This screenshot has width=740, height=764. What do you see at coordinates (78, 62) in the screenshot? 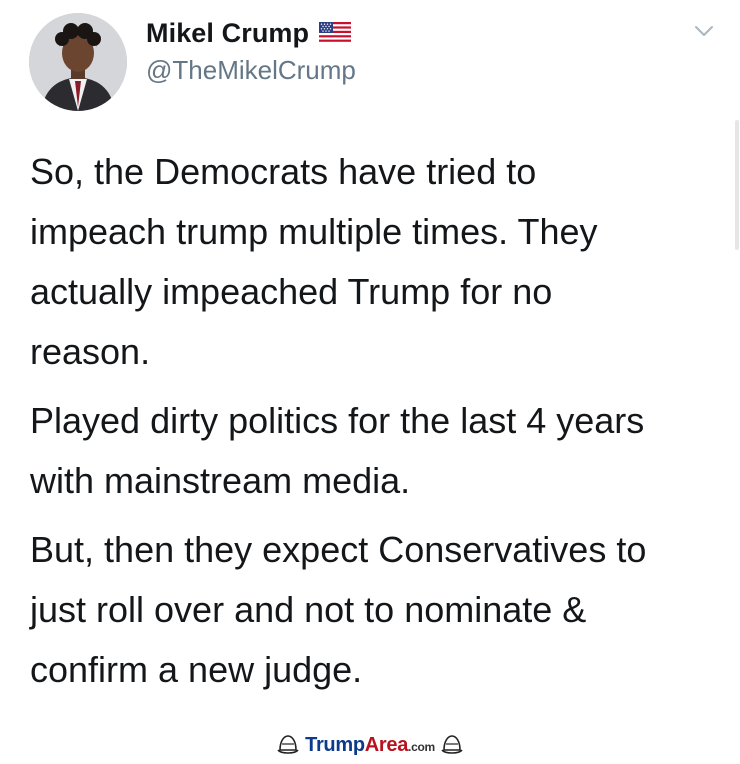
I see `avatar` at bounding box center [78, 62].